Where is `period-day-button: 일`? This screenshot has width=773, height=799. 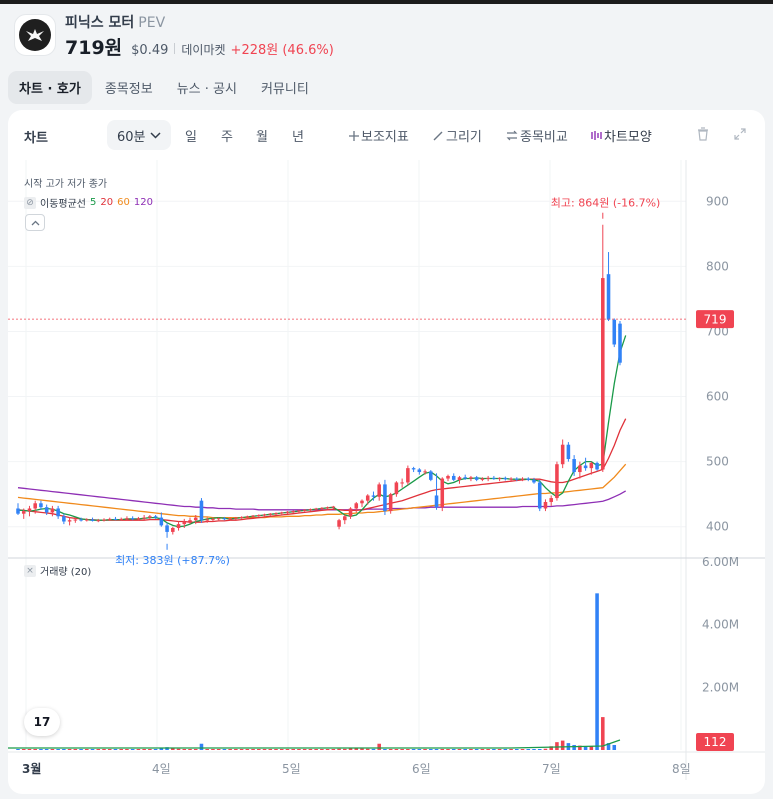
period-day-button: 일 is located at coordinates (191, 135).